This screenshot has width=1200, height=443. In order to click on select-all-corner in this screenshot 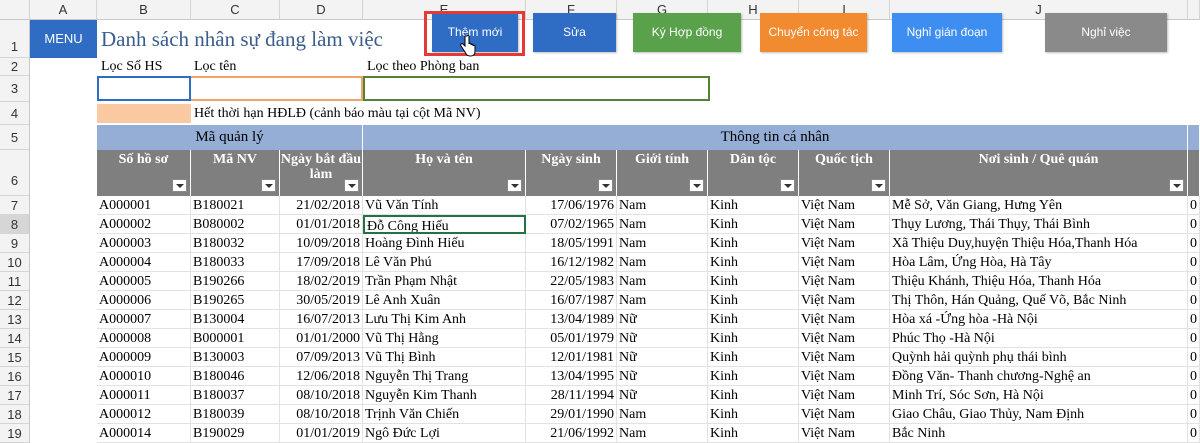, I will do `click(15, 10)`.